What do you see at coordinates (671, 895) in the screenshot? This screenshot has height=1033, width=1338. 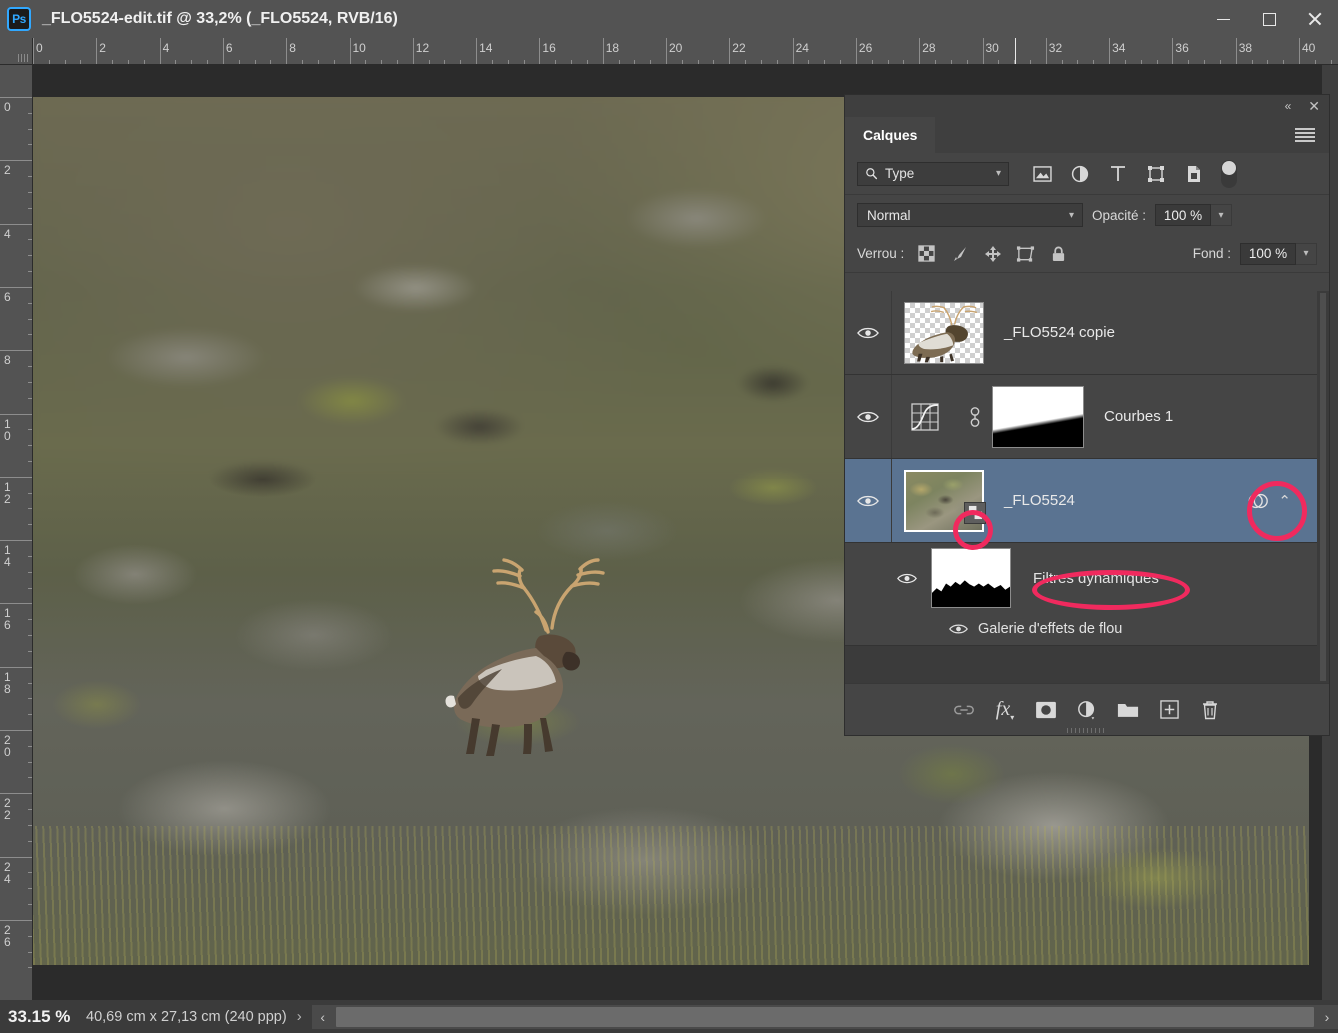 I see `image-grass-layer` at bounding box center [671, 895].